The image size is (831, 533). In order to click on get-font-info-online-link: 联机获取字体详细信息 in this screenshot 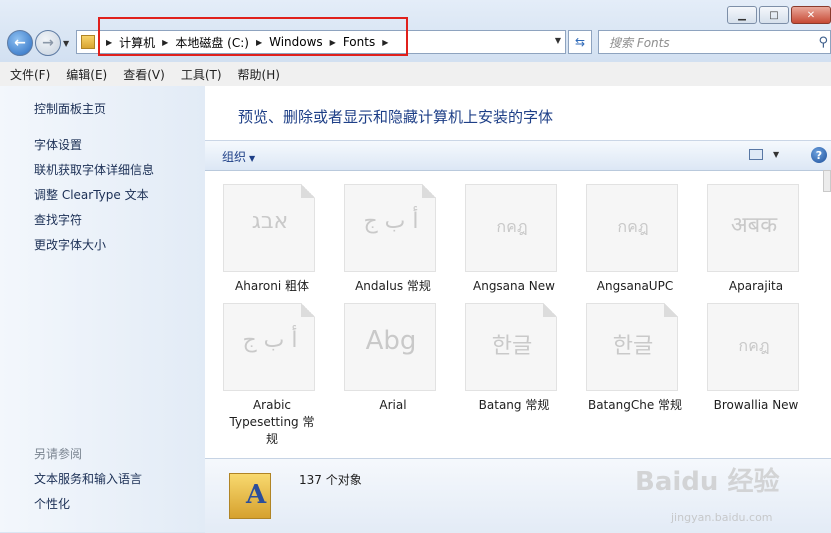, I will do `click(94, 169)`.